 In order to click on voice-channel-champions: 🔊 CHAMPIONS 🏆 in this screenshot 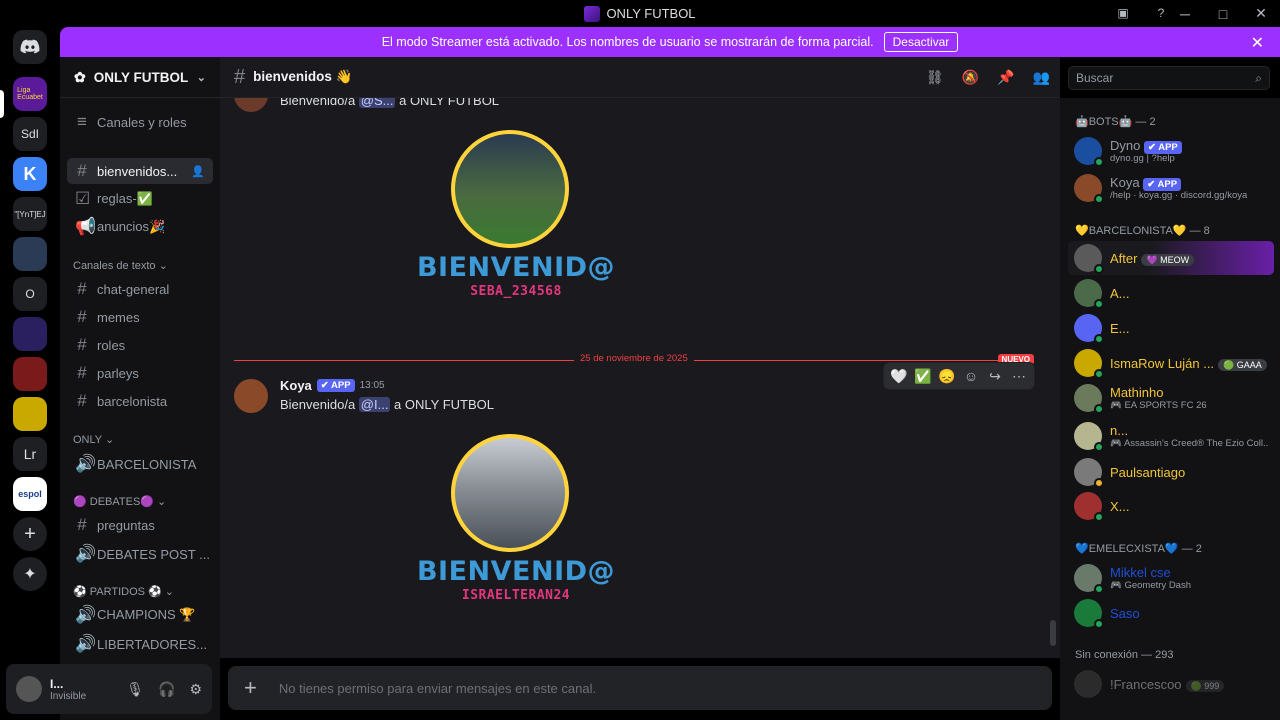, I will do `click(140, 615)`.